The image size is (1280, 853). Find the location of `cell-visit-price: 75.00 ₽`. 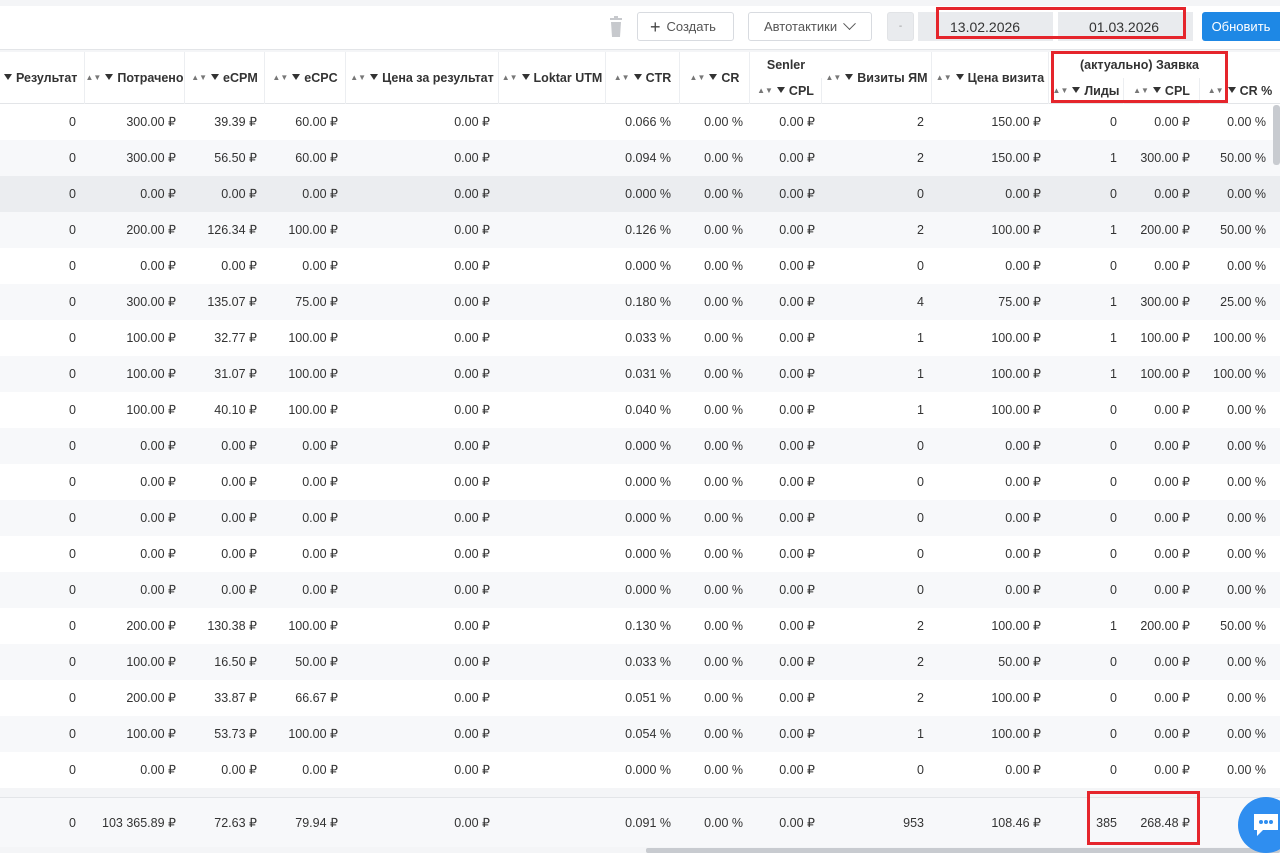

cell-visit-price: 75.00 ₽ is located at coordinates (1019, 302).